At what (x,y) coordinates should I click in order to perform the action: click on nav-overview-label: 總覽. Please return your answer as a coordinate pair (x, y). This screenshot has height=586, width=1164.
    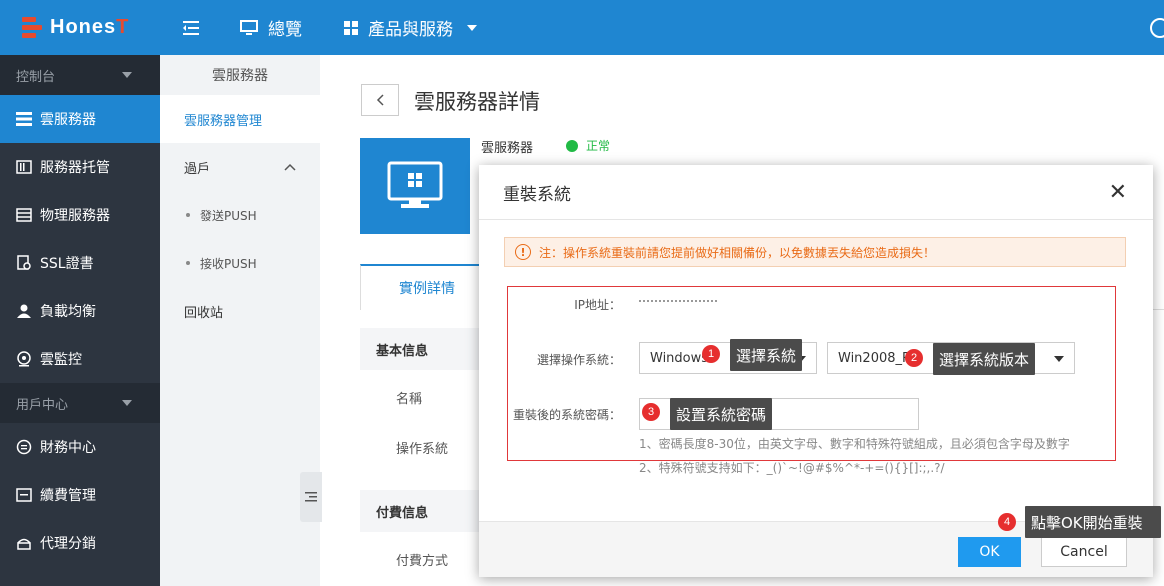
    Looking at the image, I should click on (285, 30).